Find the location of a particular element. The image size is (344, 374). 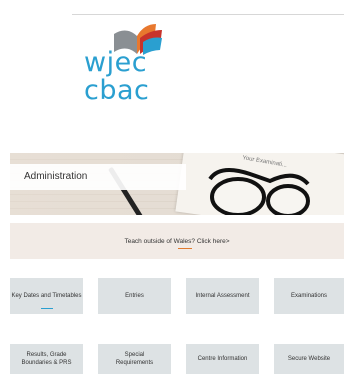

tile-label: Secure Website is located at coordinates (309, 359).